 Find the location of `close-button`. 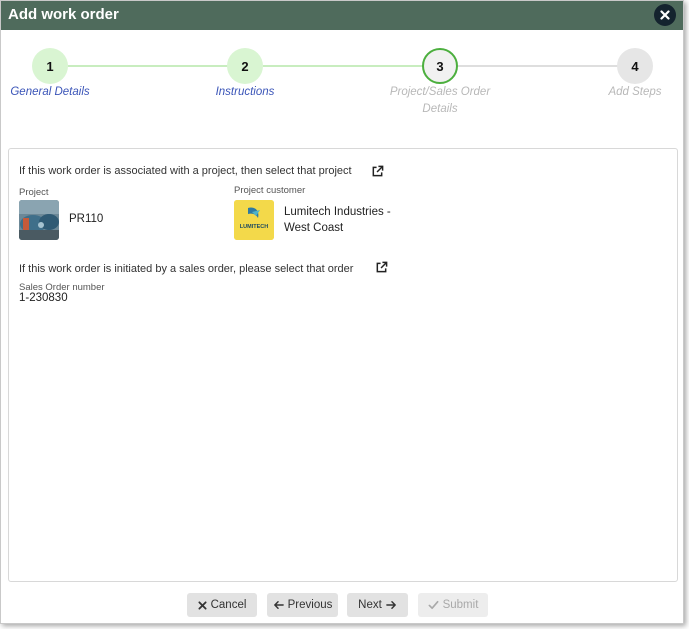

close-button is located at coordinates (665, 15).